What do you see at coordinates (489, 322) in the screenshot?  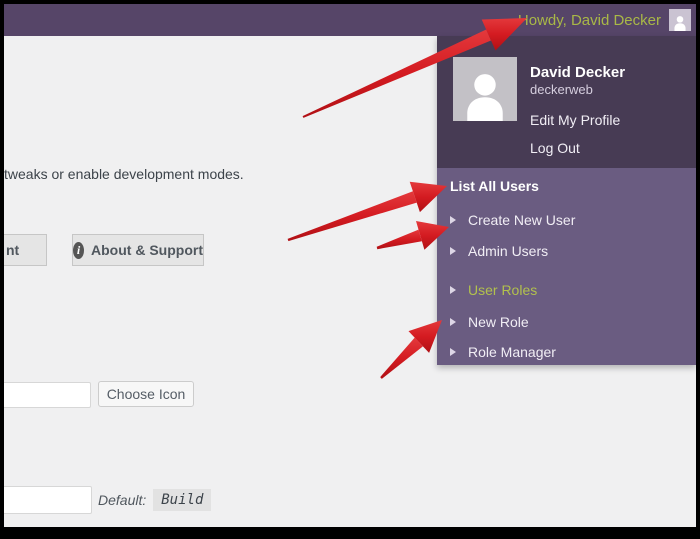 I see `menu-item-new-role: New Role` at bounding box center [489, 322].